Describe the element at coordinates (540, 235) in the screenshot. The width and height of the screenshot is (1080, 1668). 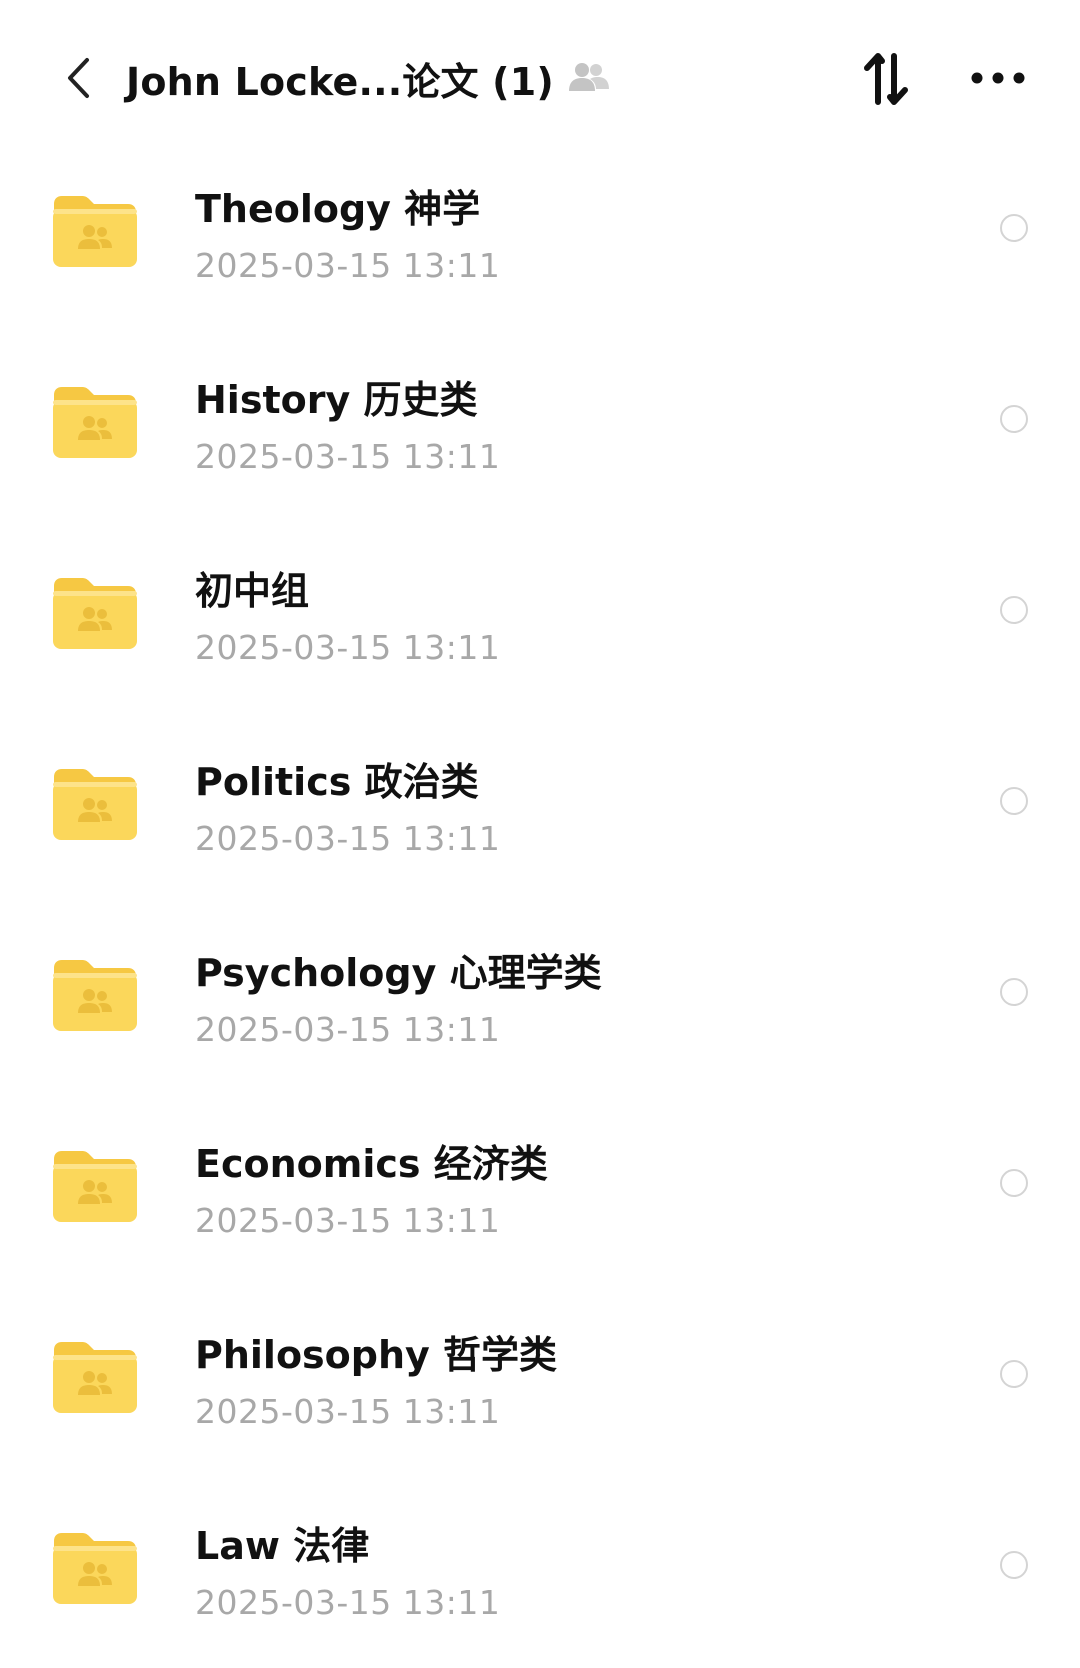
I see `folder-row: Theology 神学 2025-03-15 13:11` at that location.